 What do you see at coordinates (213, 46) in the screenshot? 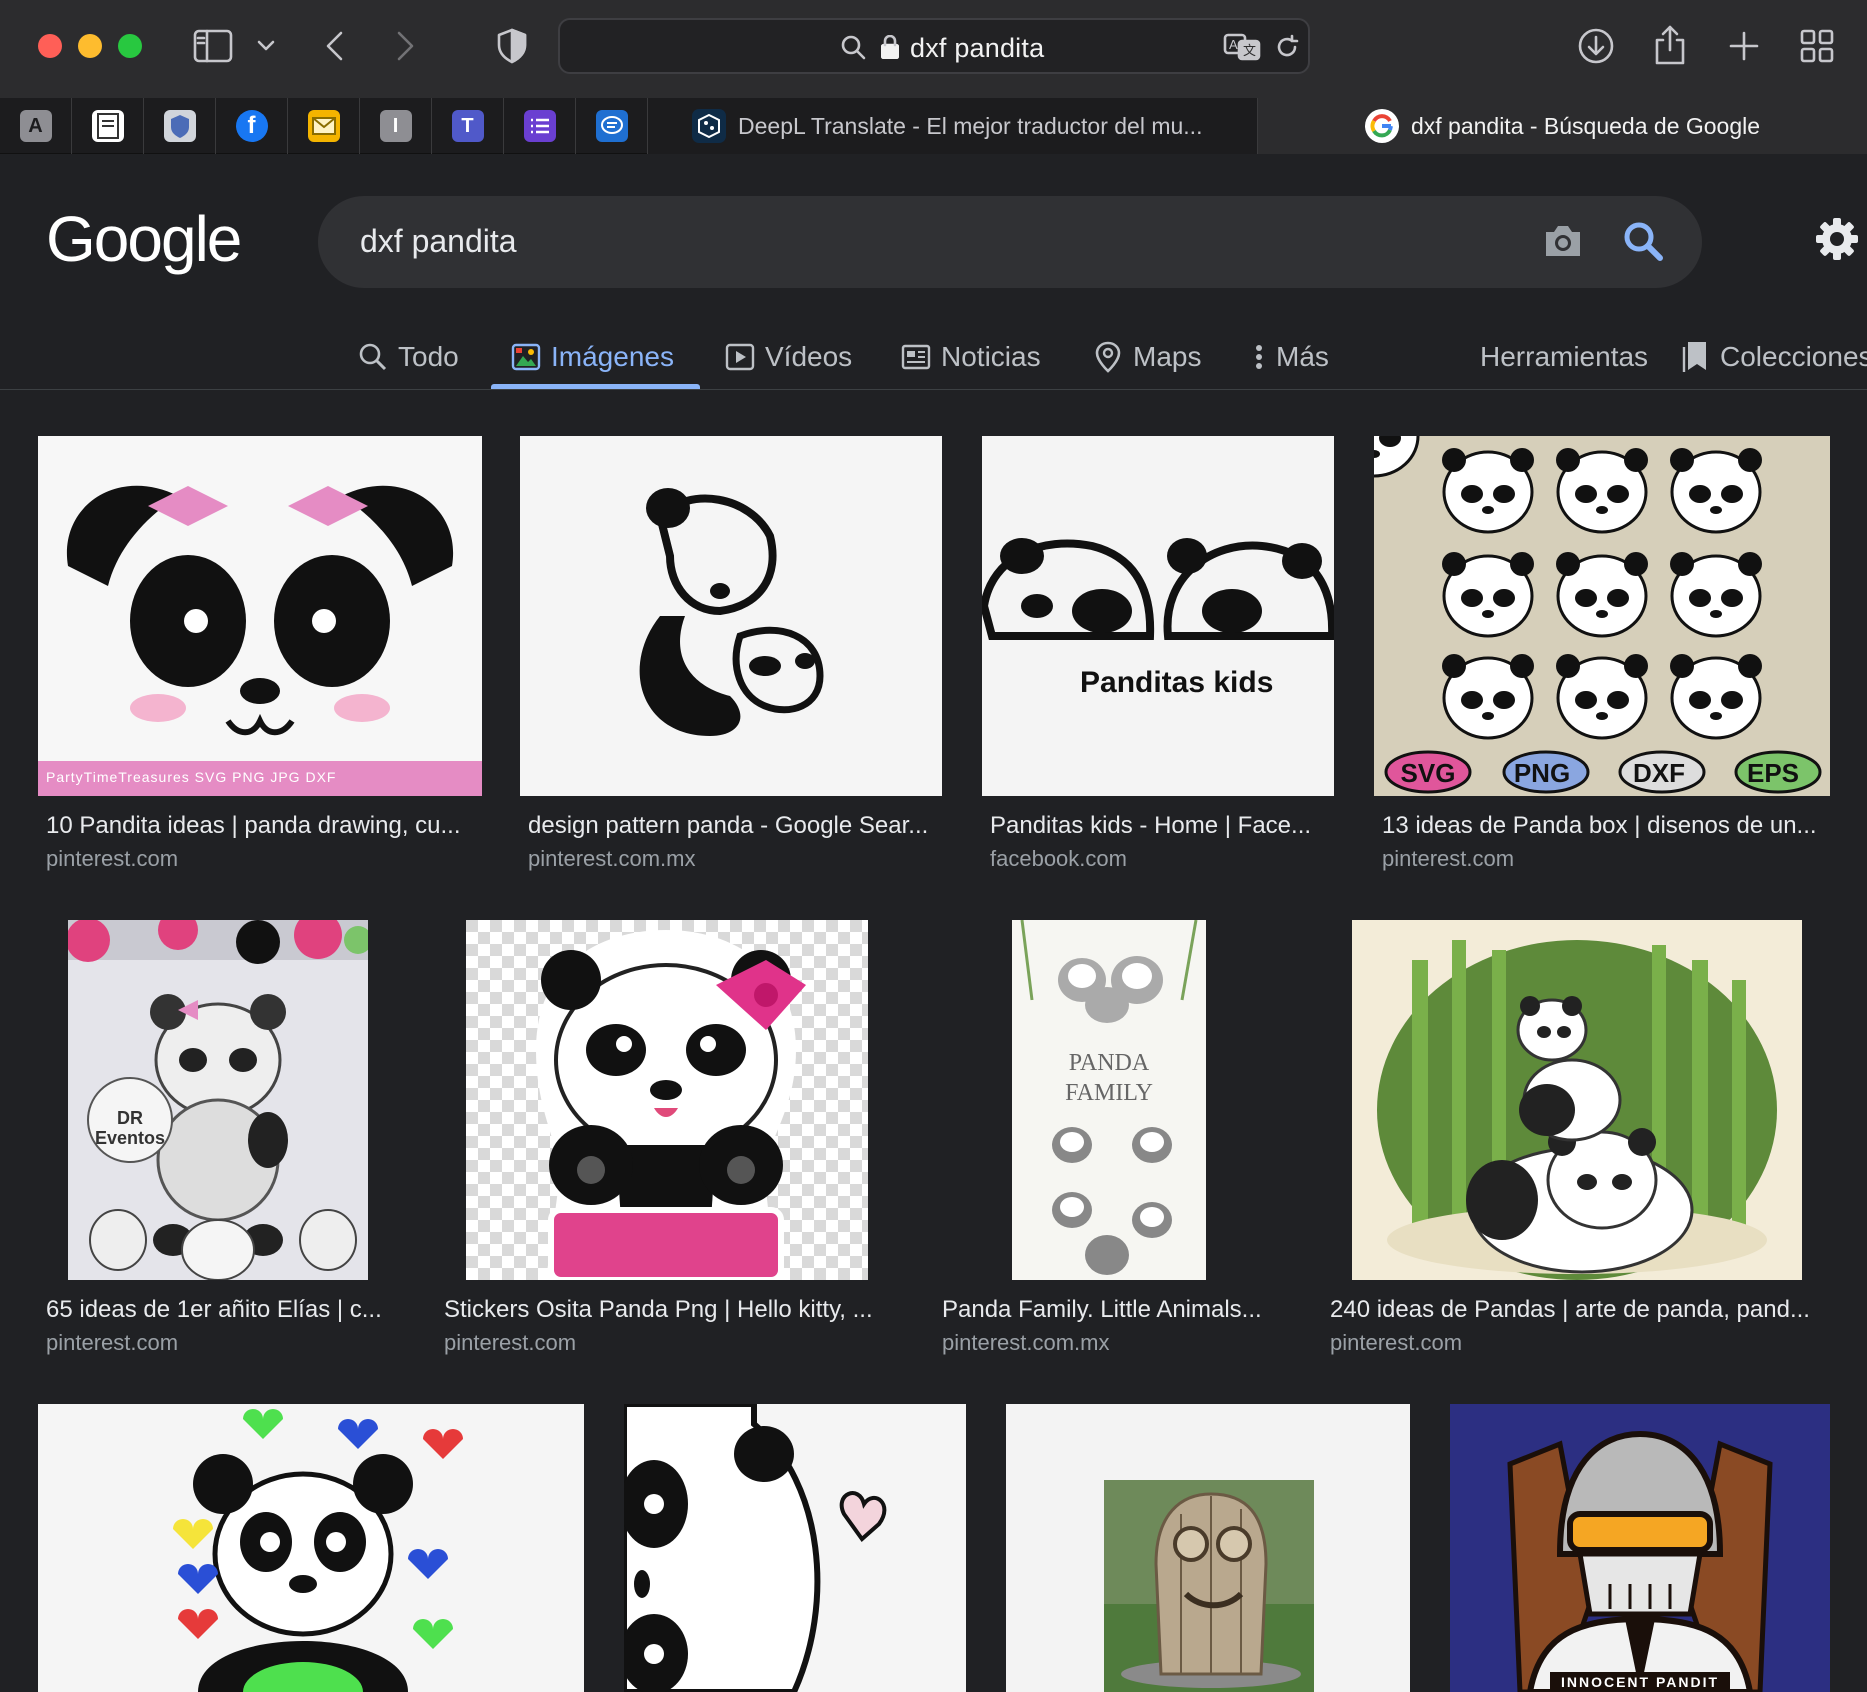
I see `sidebar-icon` at bounding box center [213, 46].